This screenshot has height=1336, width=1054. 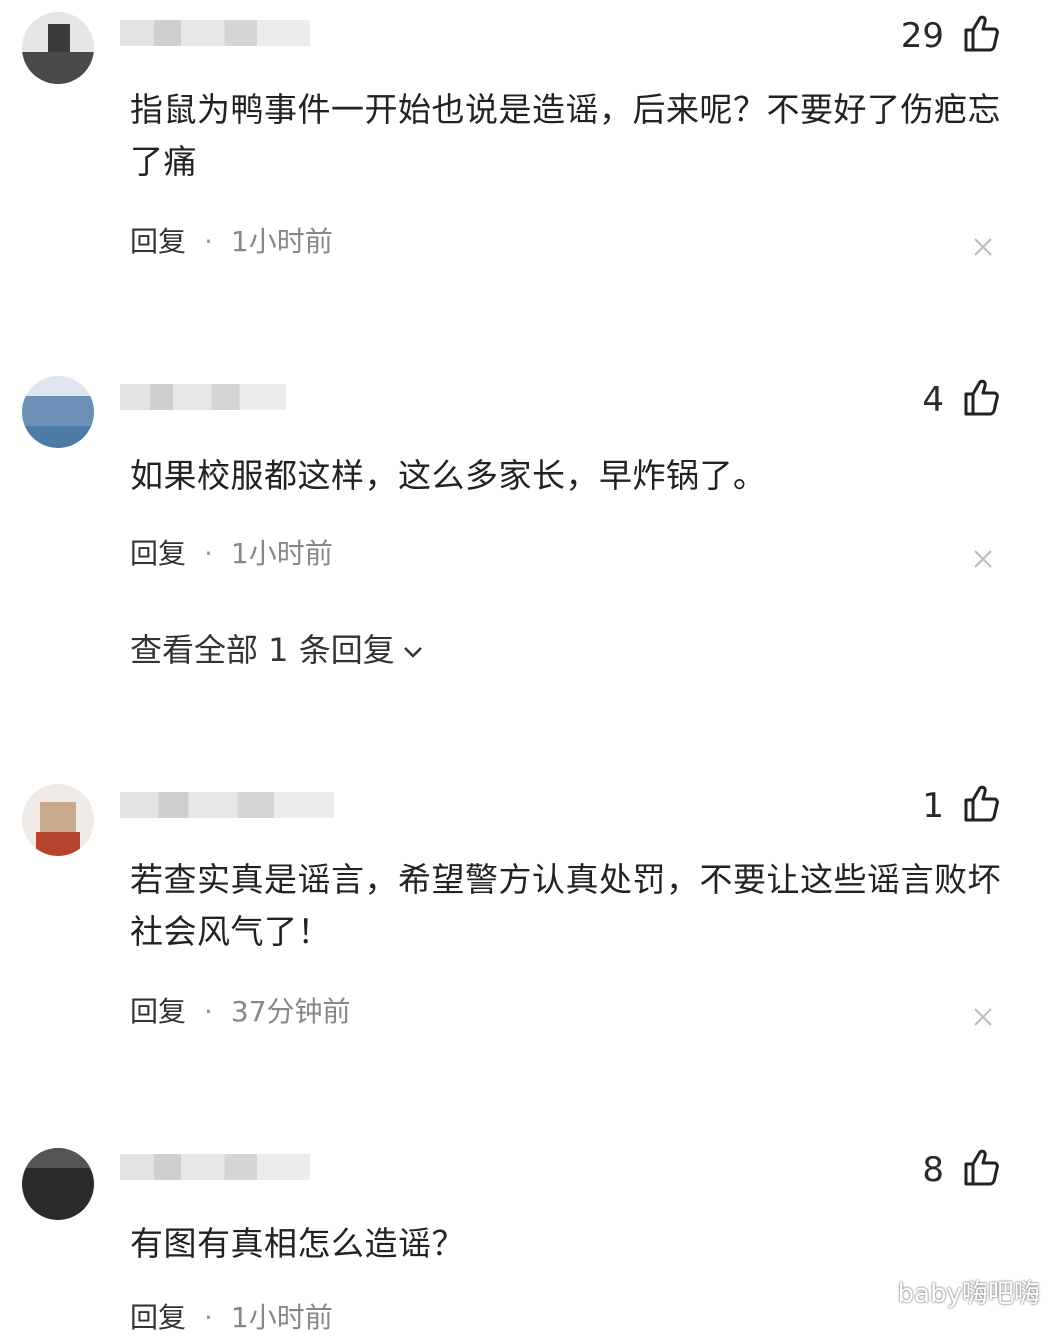 I want to click on chevron-down-icon, so click(x=412, y=652).